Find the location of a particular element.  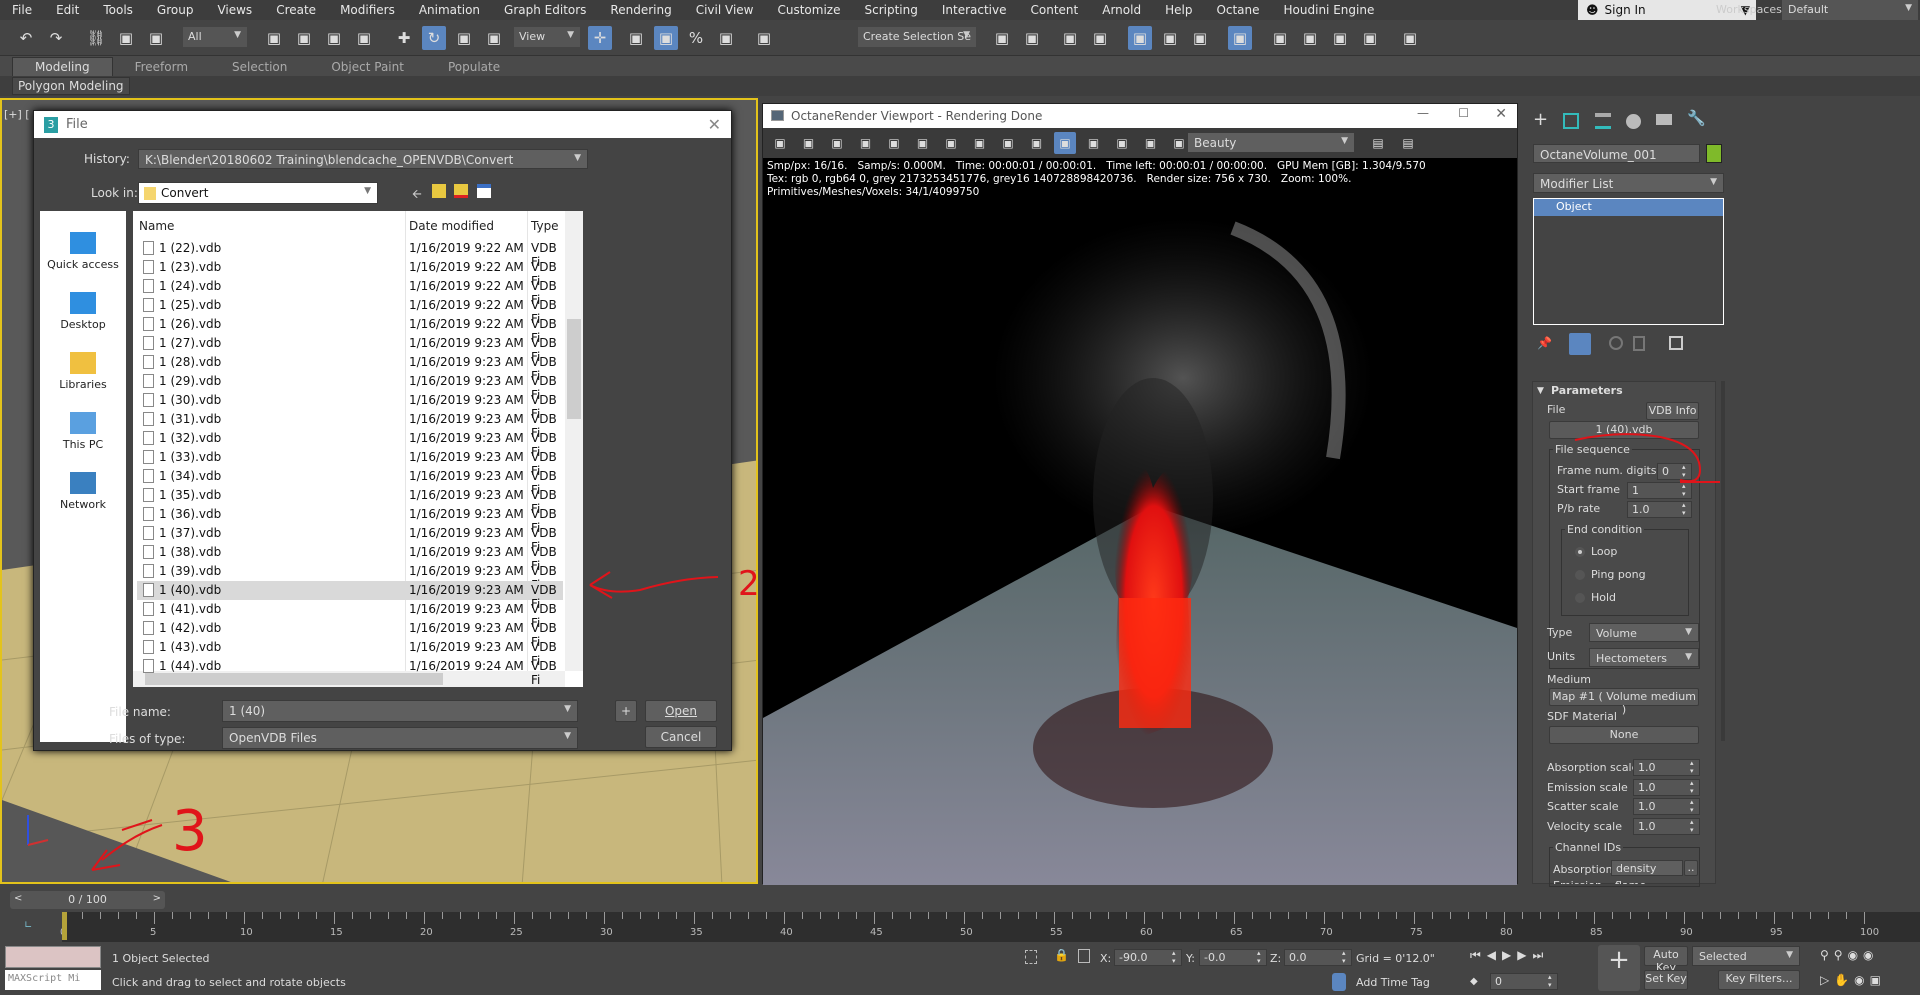

maxscript-listener-output is located at coordinates (53, 957).